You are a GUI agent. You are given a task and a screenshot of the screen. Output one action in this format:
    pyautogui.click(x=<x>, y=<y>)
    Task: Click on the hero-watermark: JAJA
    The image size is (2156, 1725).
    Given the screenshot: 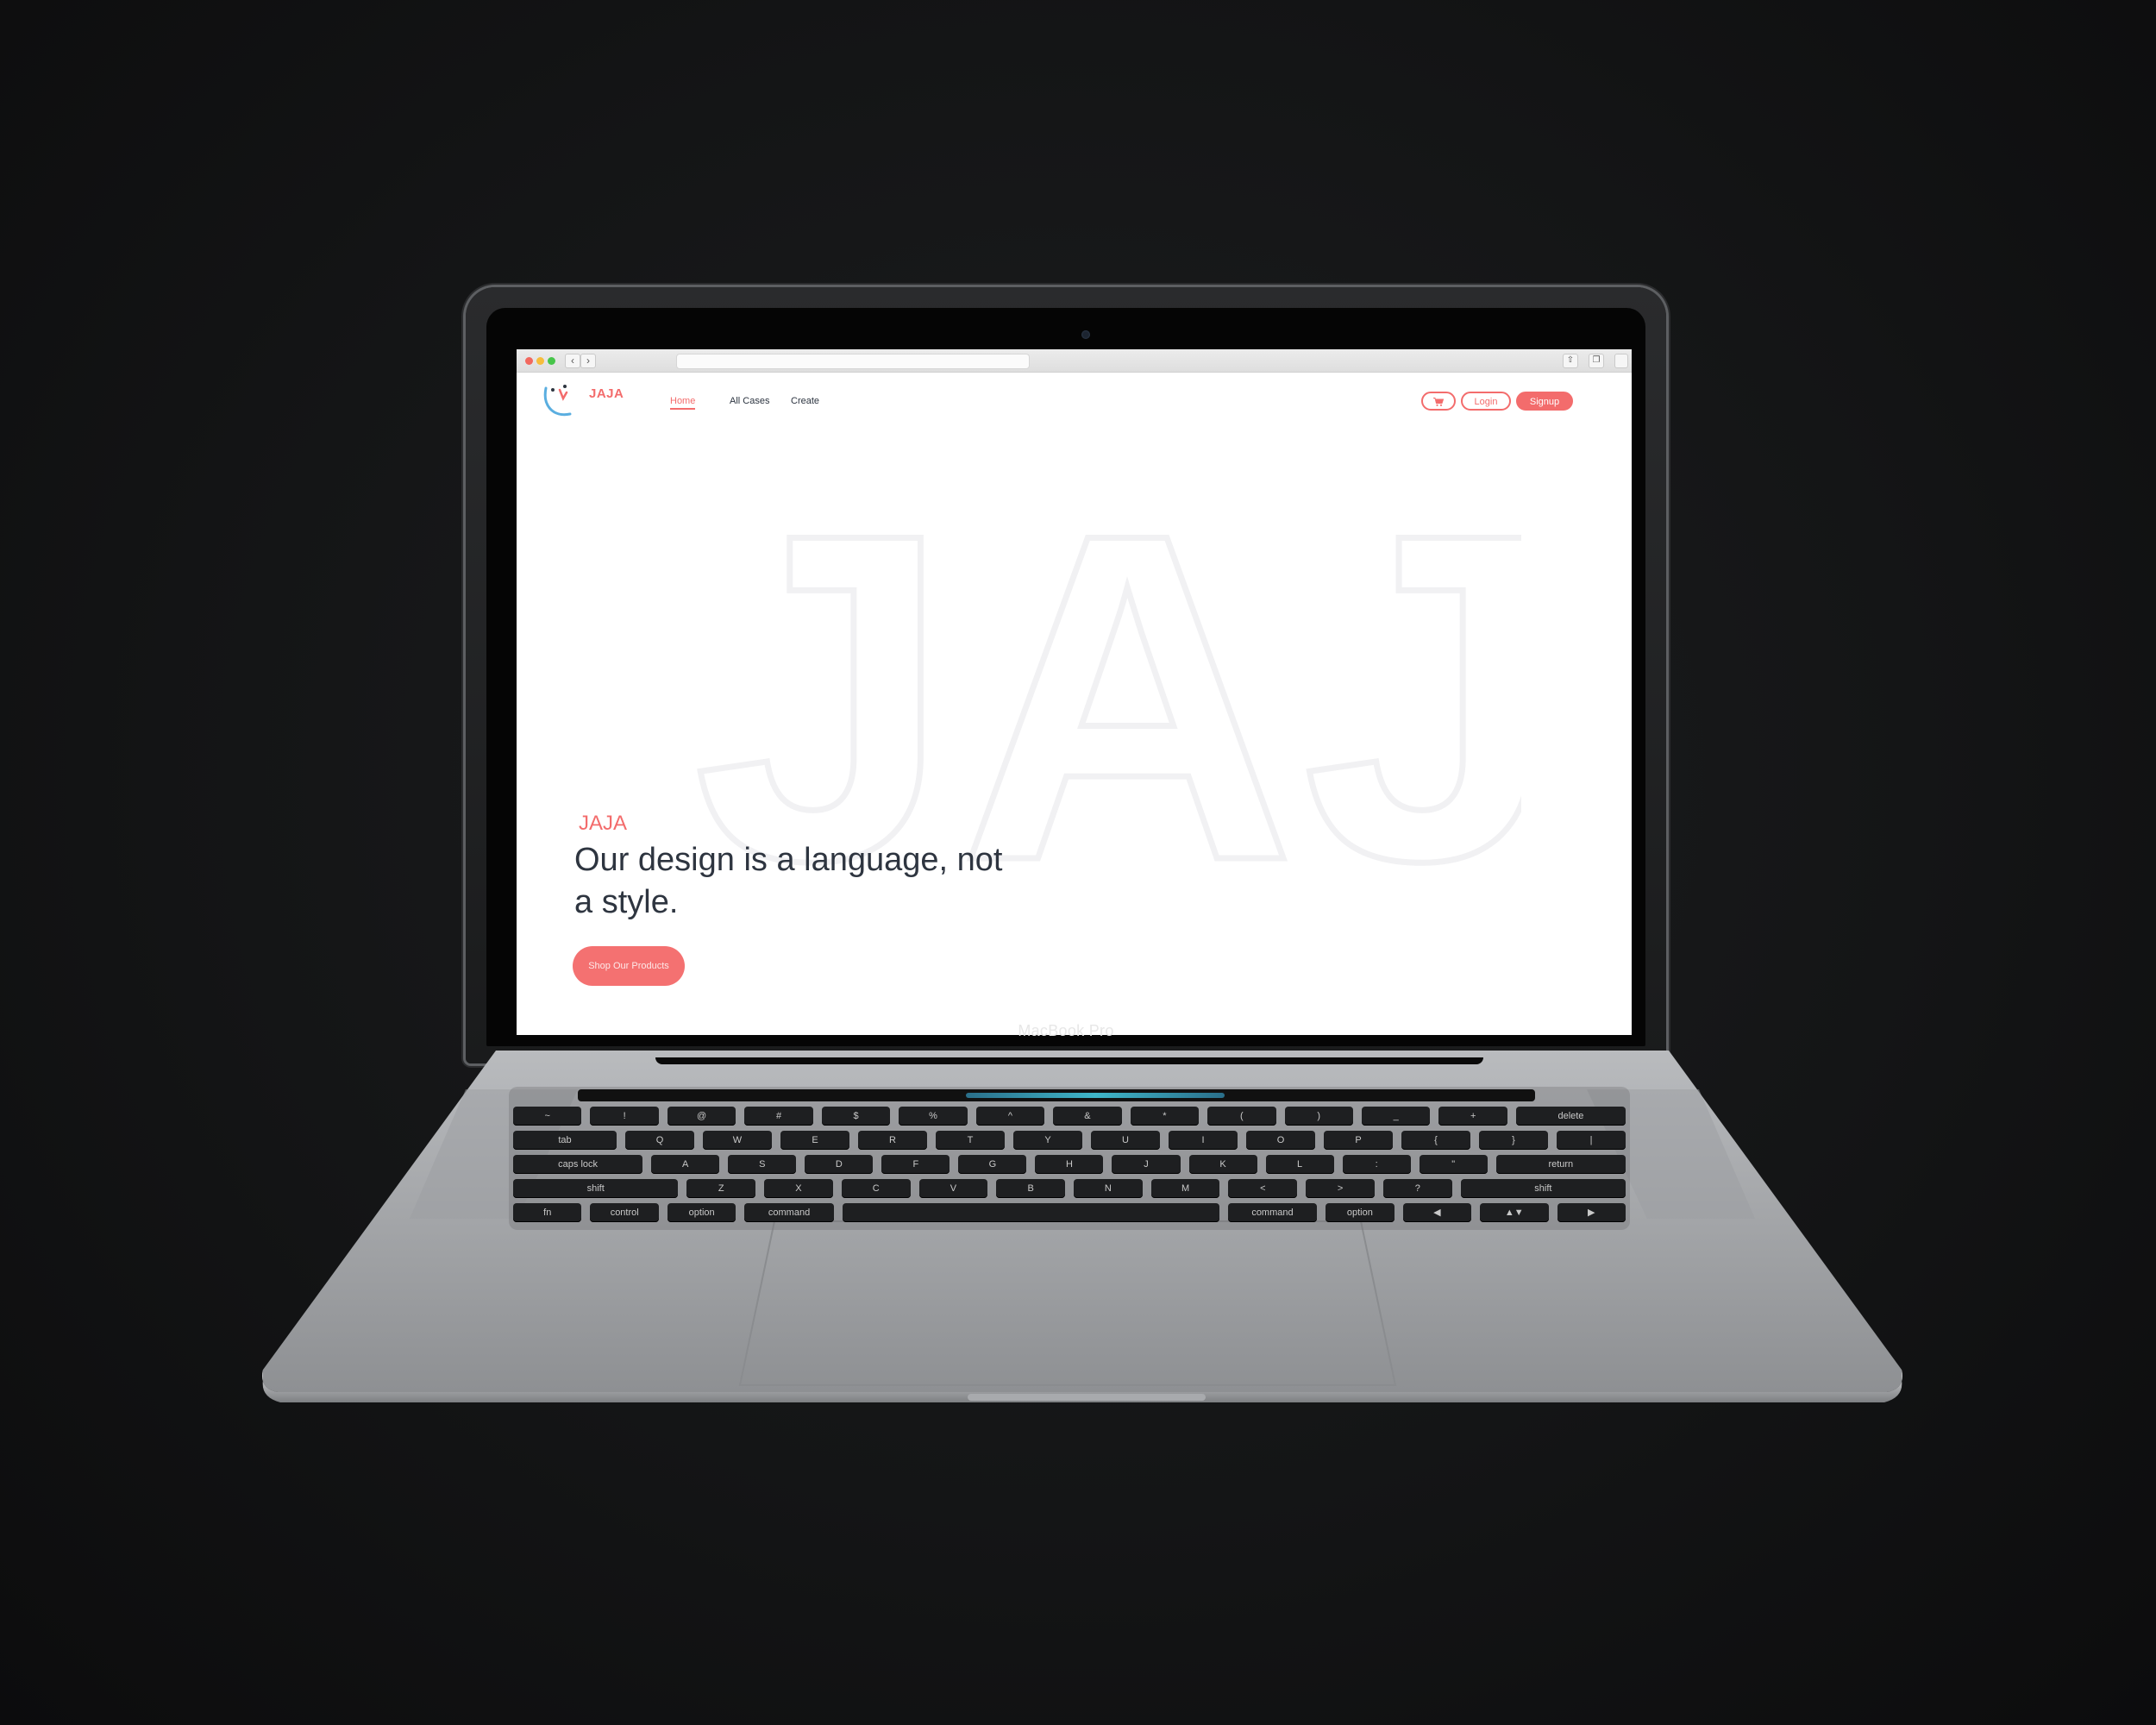 What is the action you would take?
    pyautogui.click(x=1107, y=677)
    